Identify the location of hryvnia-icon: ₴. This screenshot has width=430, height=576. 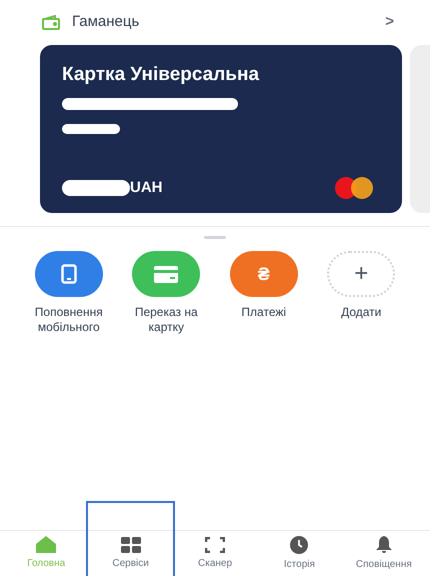
(264, 274).